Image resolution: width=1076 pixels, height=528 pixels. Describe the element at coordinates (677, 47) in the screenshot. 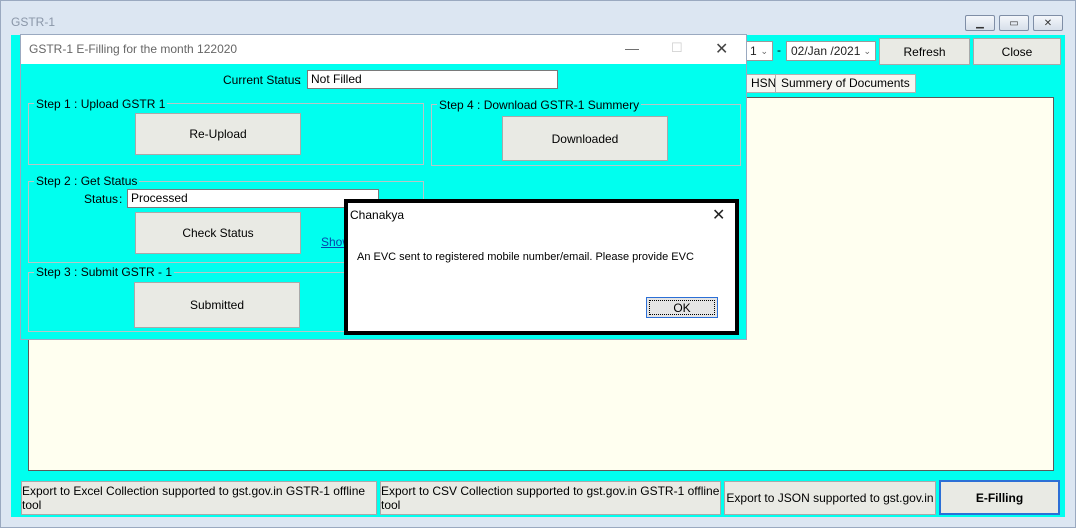

I see `dialog-maximize-icon: ☐` at that location.